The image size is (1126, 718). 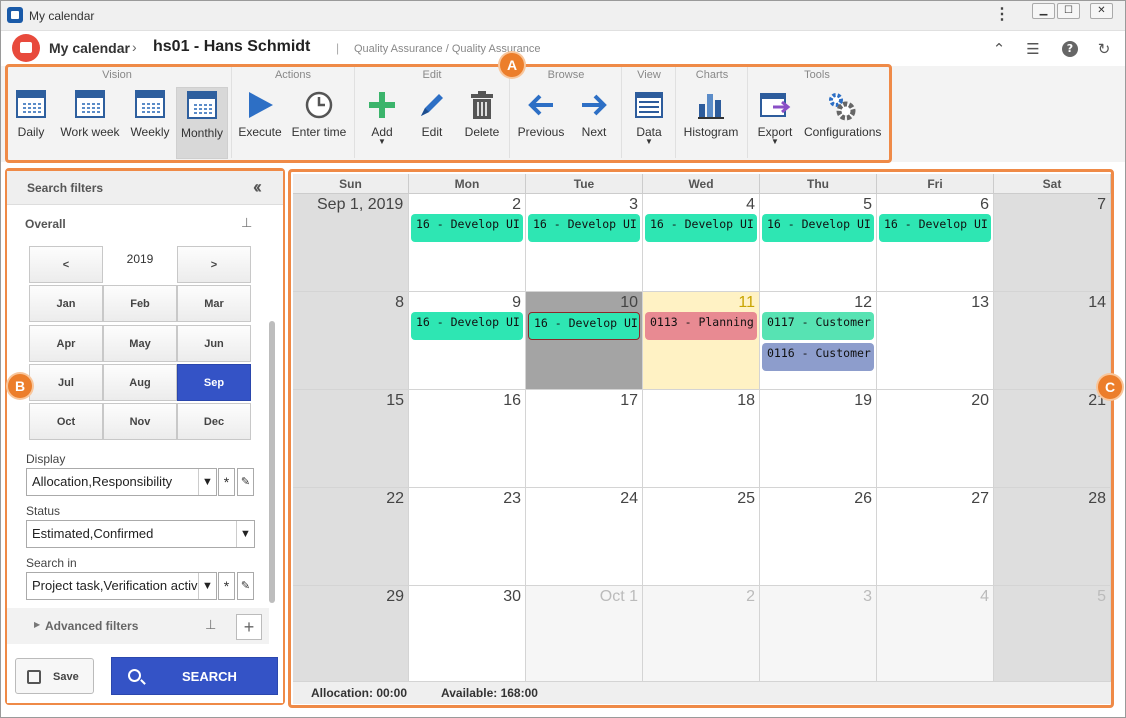 What do you see at coordinates (512, 498) in the screenshot?
I see `day-number: 23` at bounding box center [512, 498].